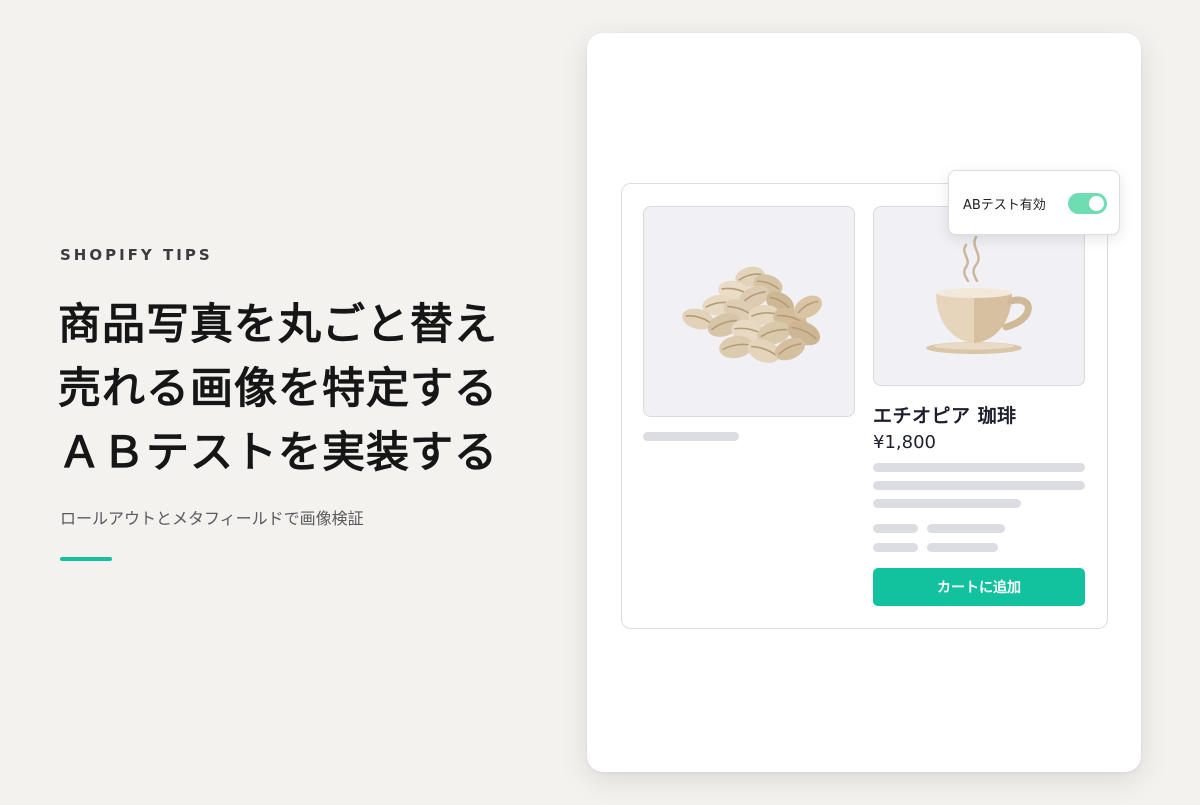 This screenshot has height=805, width=1200. I want to click on headline-line-2: 売れる画像を特定する, so click(278, 389).